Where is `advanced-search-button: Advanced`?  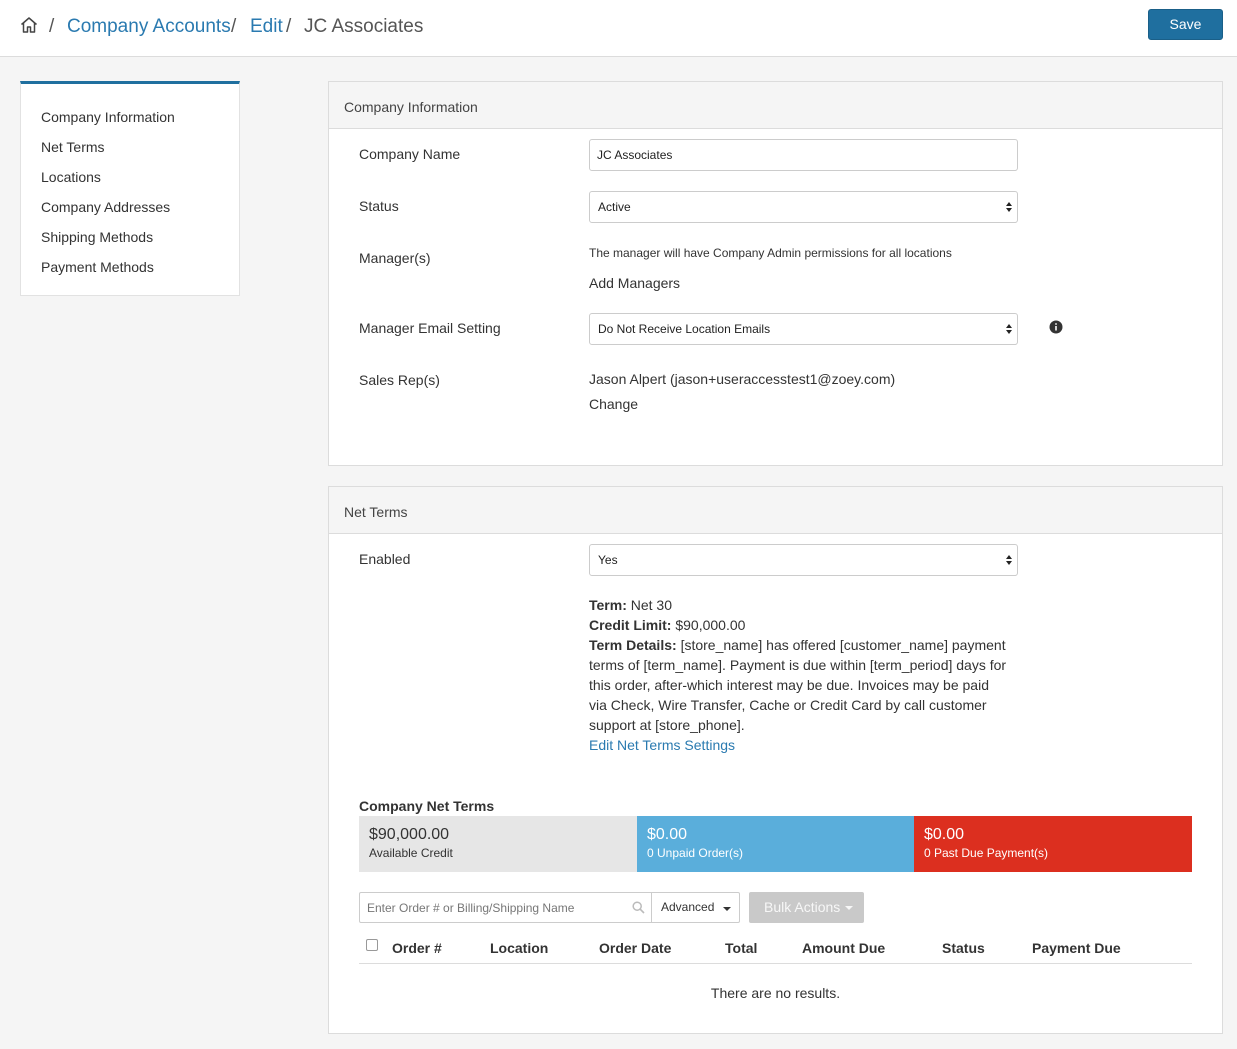
advanced-search-button: Advanced is located at coordinates (695, 907).